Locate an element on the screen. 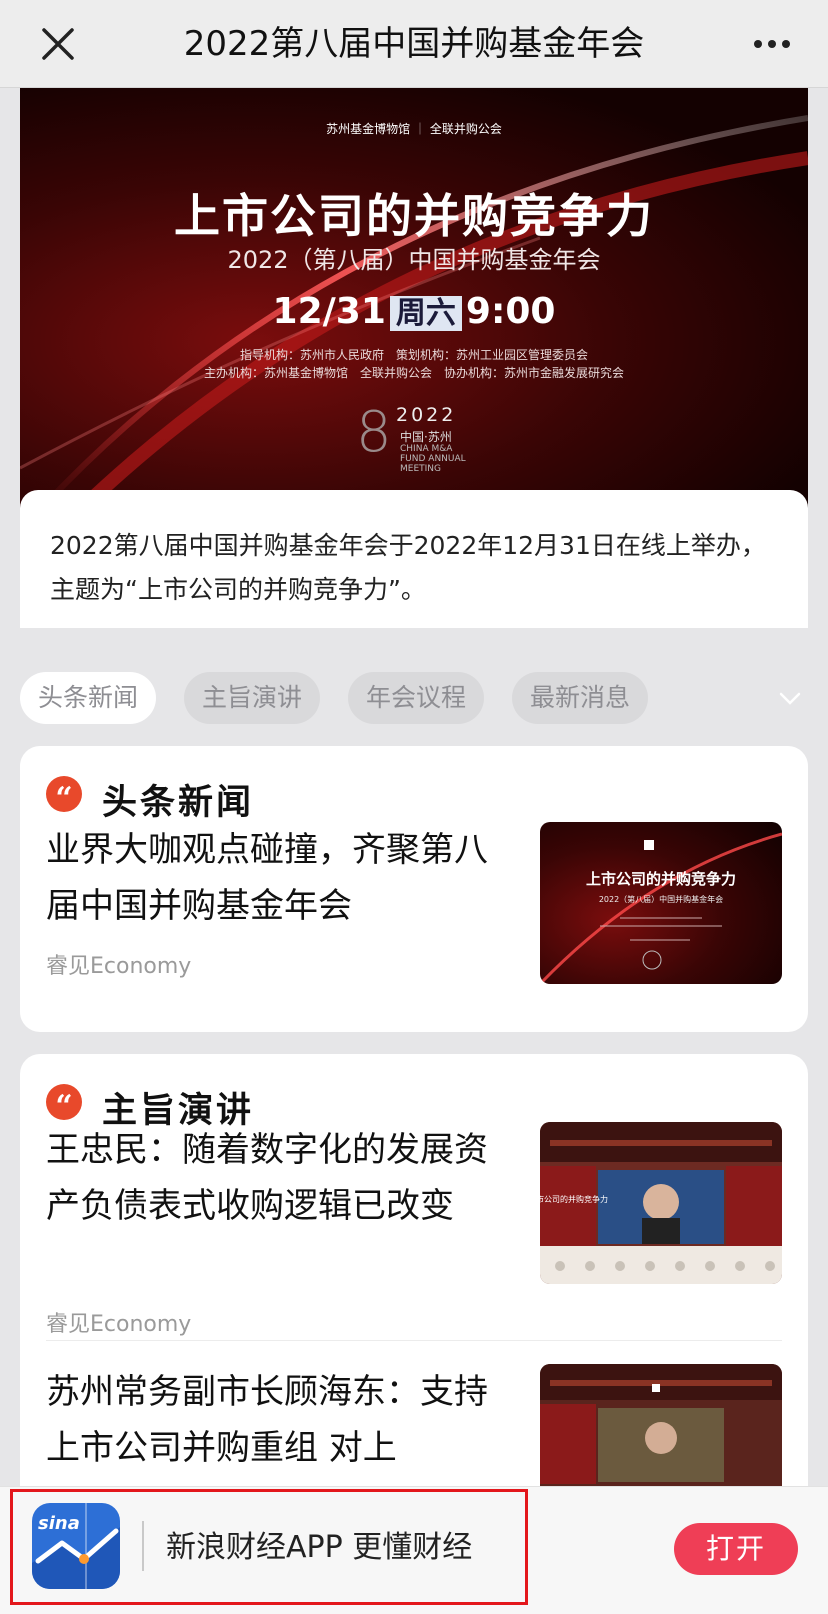 This screenshot has width=828, height=1614. banner-organizers-line2: 主办机构：苏州基金博物馆 全联并购公会 协办机构：苏州市金融发展研究会 is located at coordinates (413, 373).